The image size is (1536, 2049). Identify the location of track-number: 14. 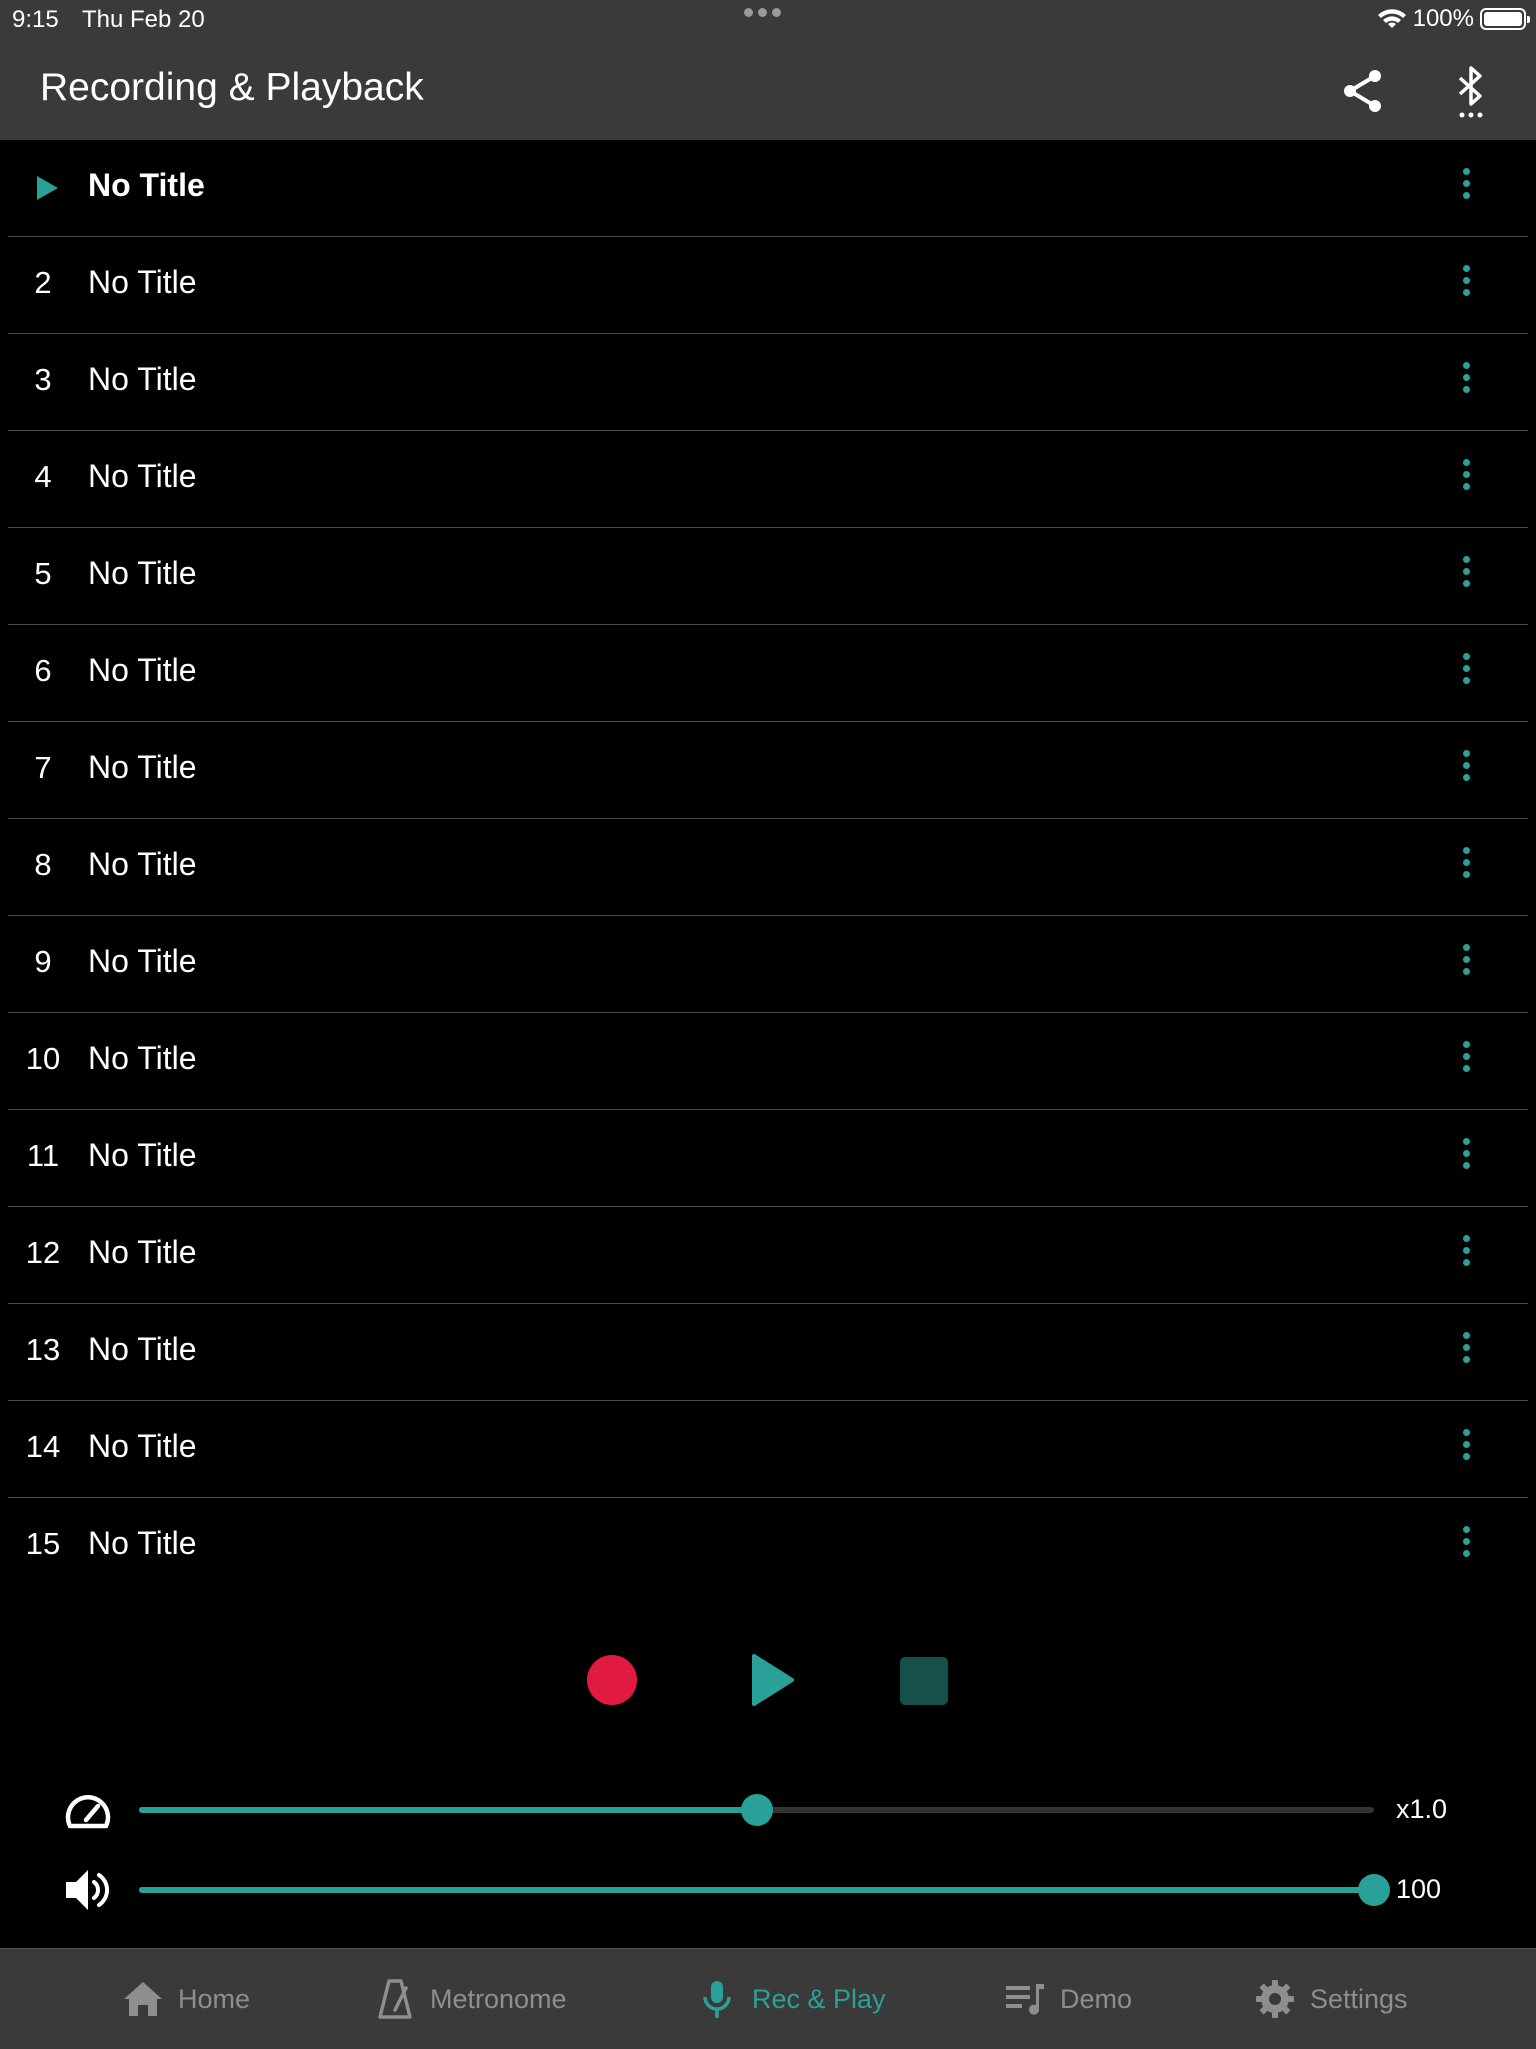
(43, 1446).